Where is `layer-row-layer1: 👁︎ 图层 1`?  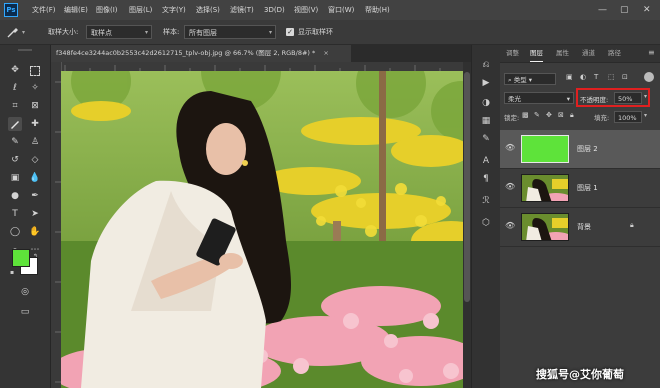 layer-row-layer1: 👁︎ 图层 1 is located at coordinates (580, 188).